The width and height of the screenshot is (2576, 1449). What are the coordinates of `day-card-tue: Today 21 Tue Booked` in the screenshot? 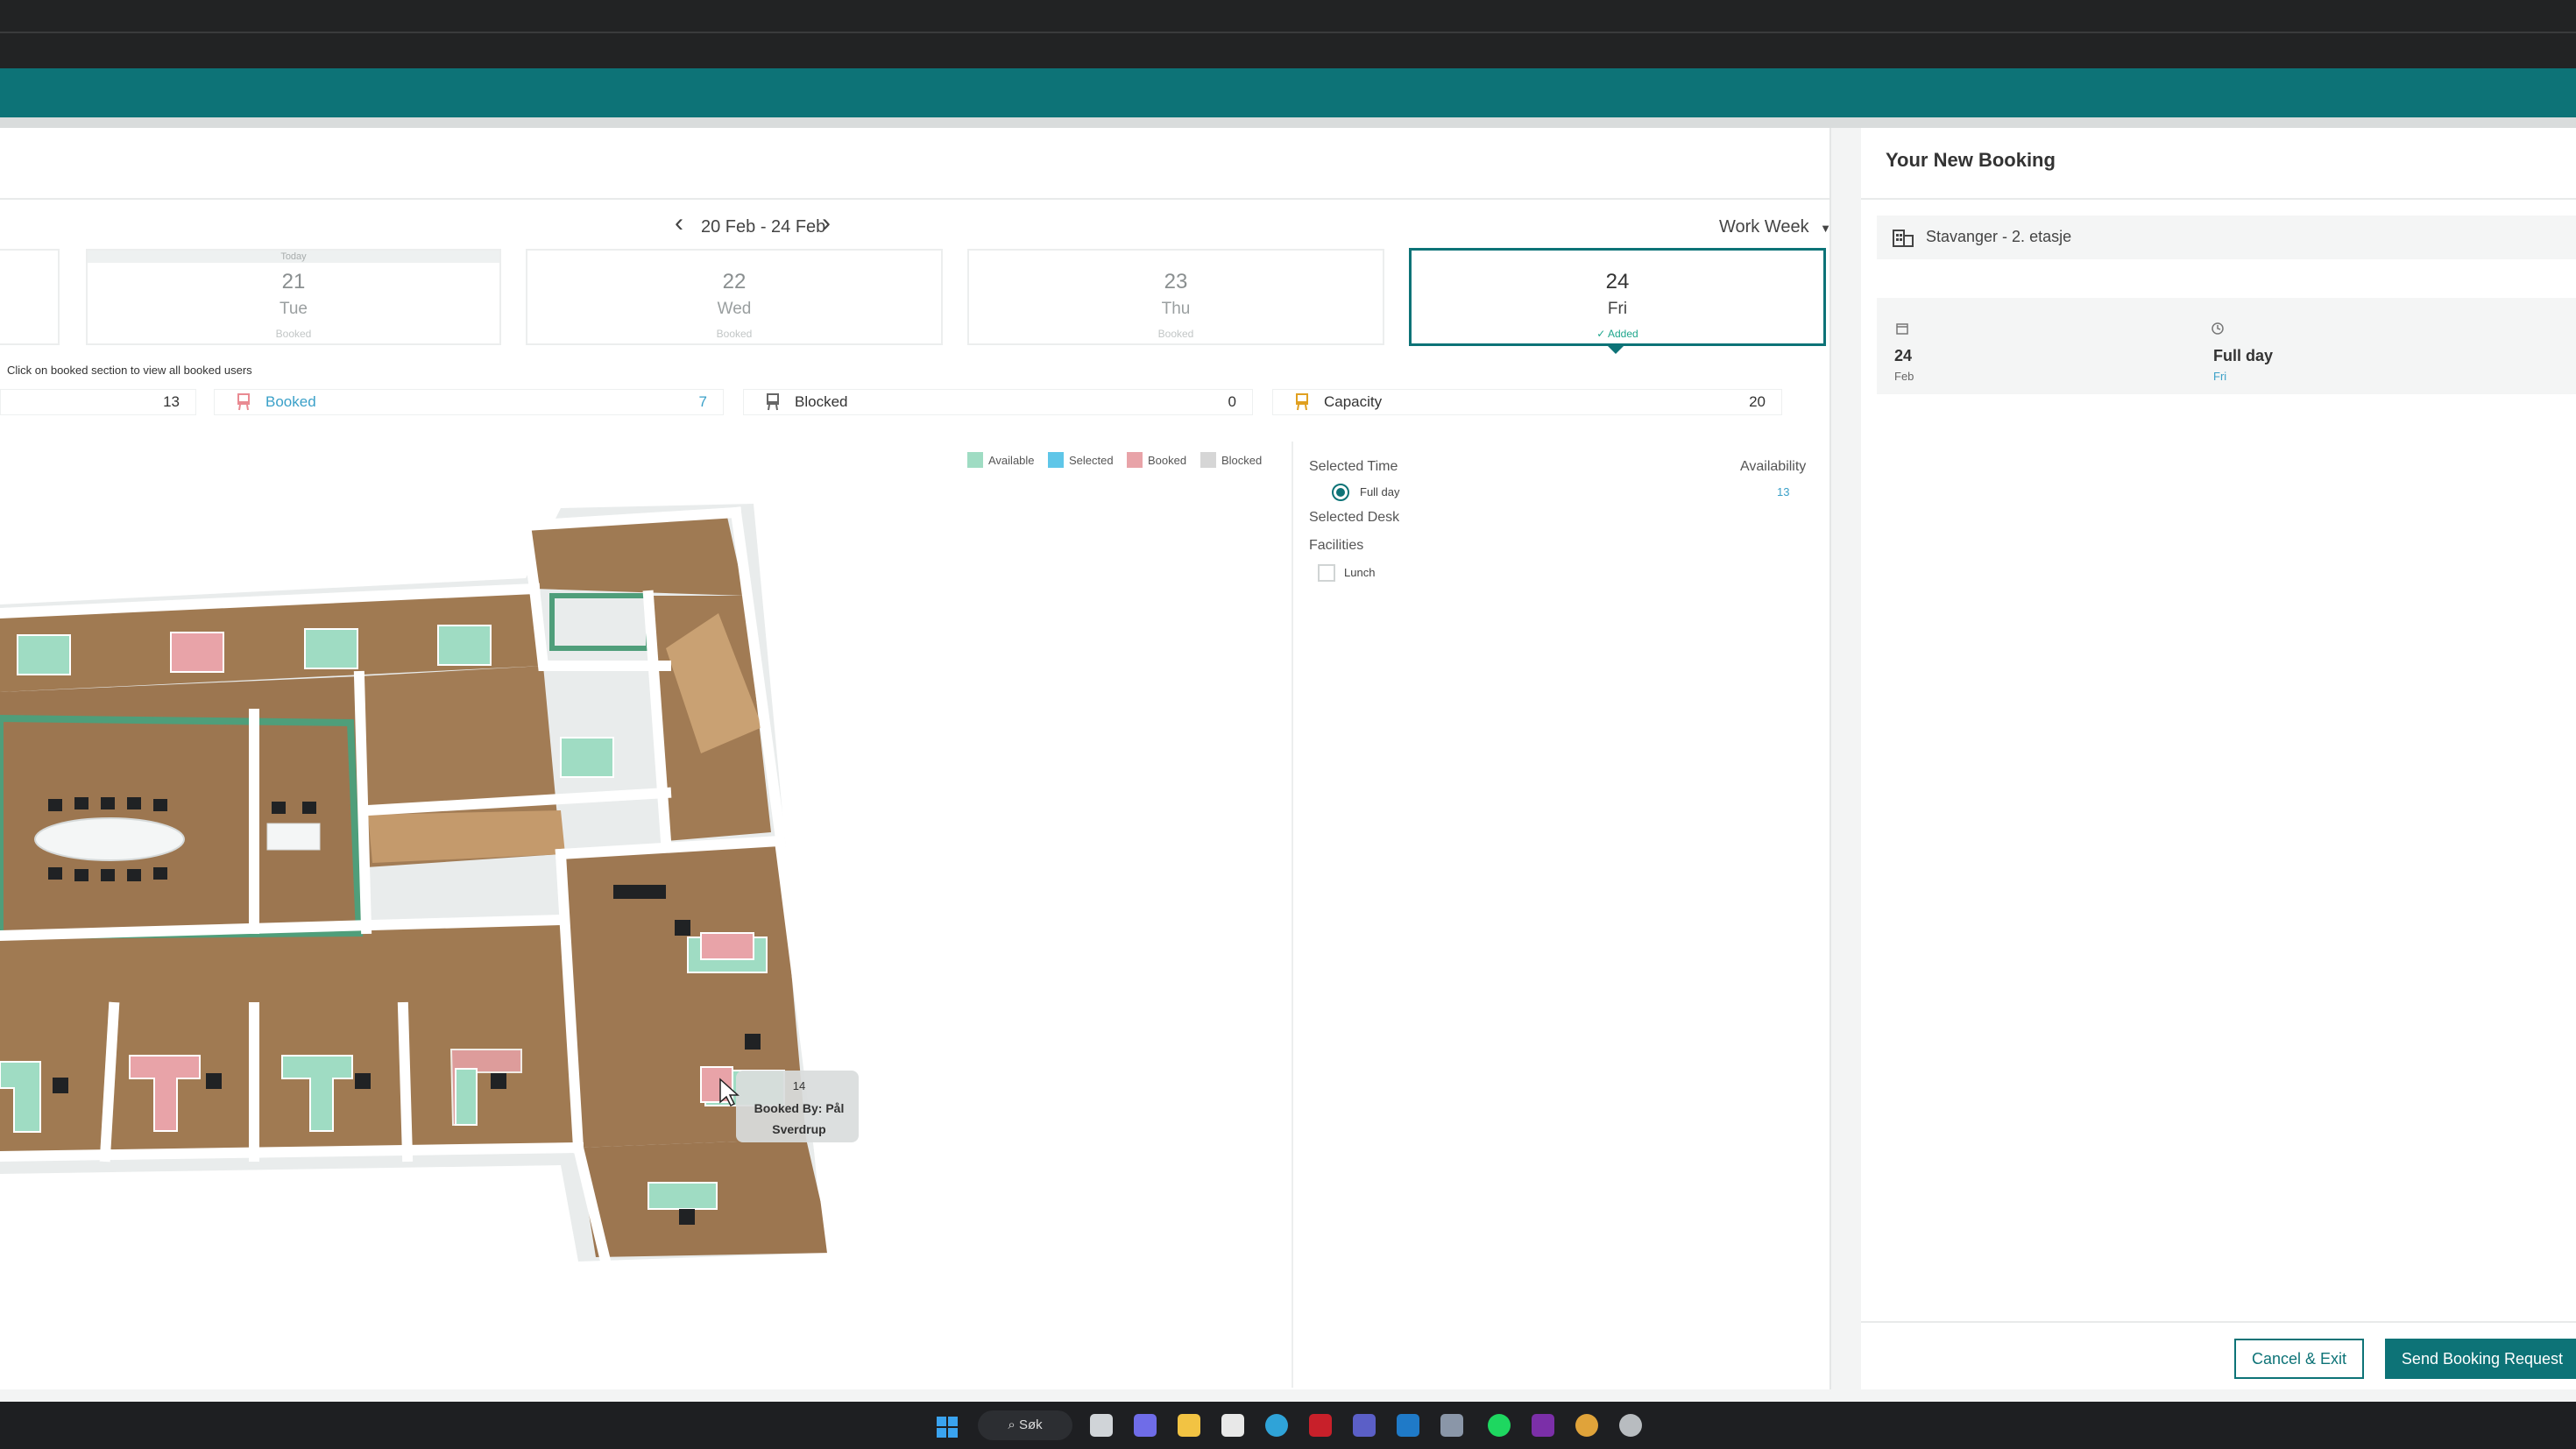 It's located at (293, 297).